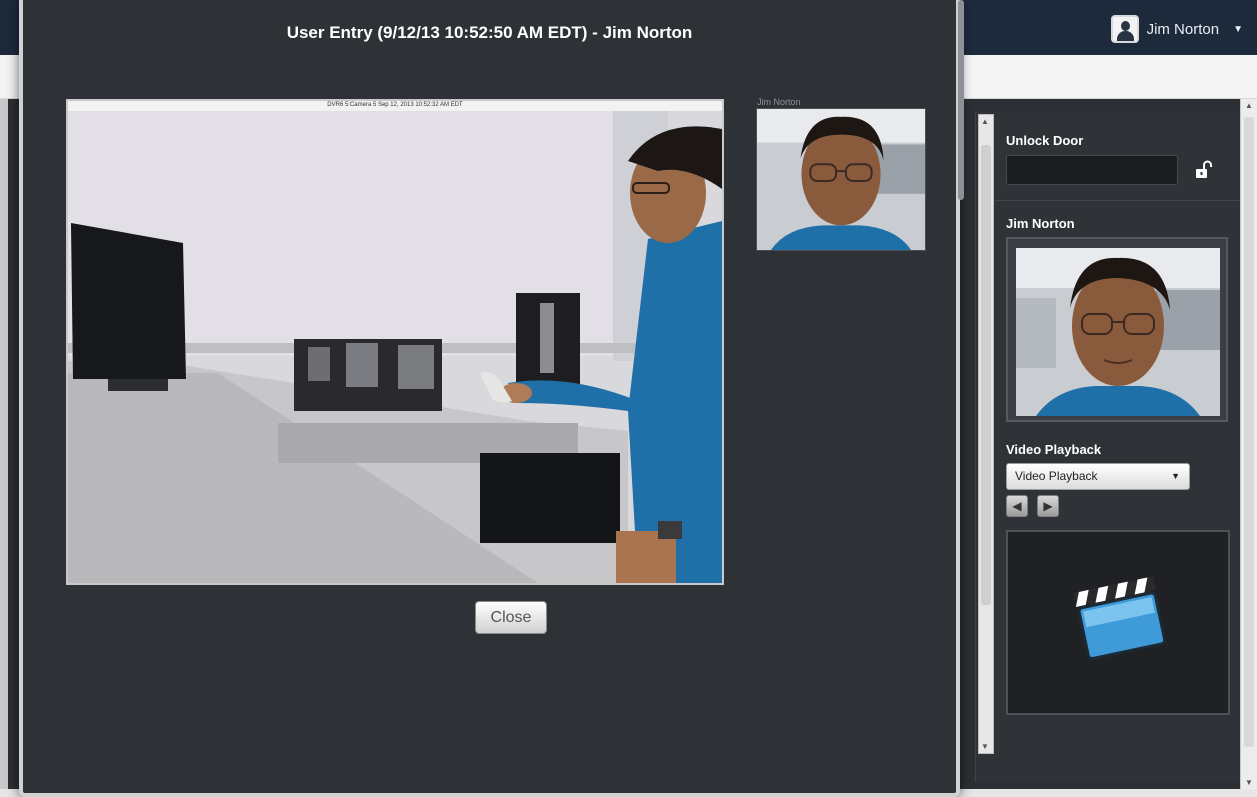 This screenshot has width=1257, height=797. I want to click on close-button: Close, so click(511, 617).